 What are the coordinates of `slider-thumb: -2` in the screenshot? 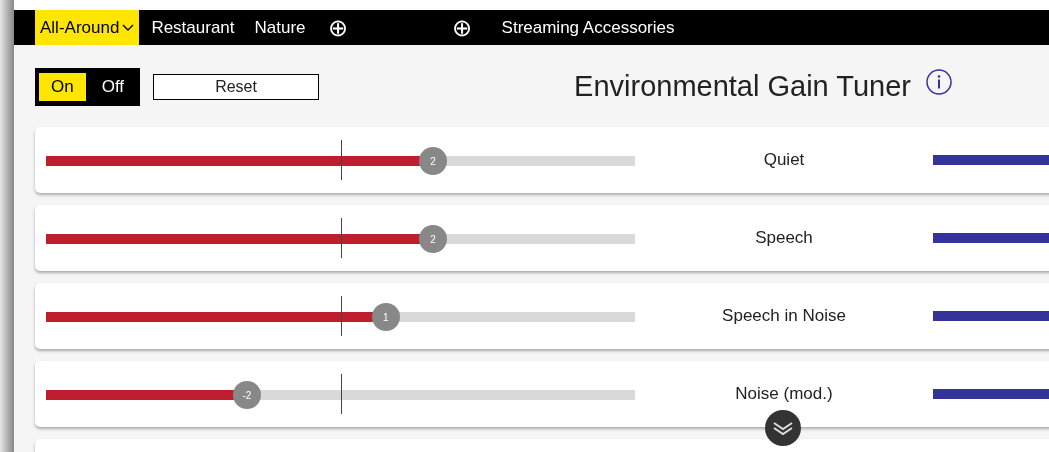 It's located at (246, 395).